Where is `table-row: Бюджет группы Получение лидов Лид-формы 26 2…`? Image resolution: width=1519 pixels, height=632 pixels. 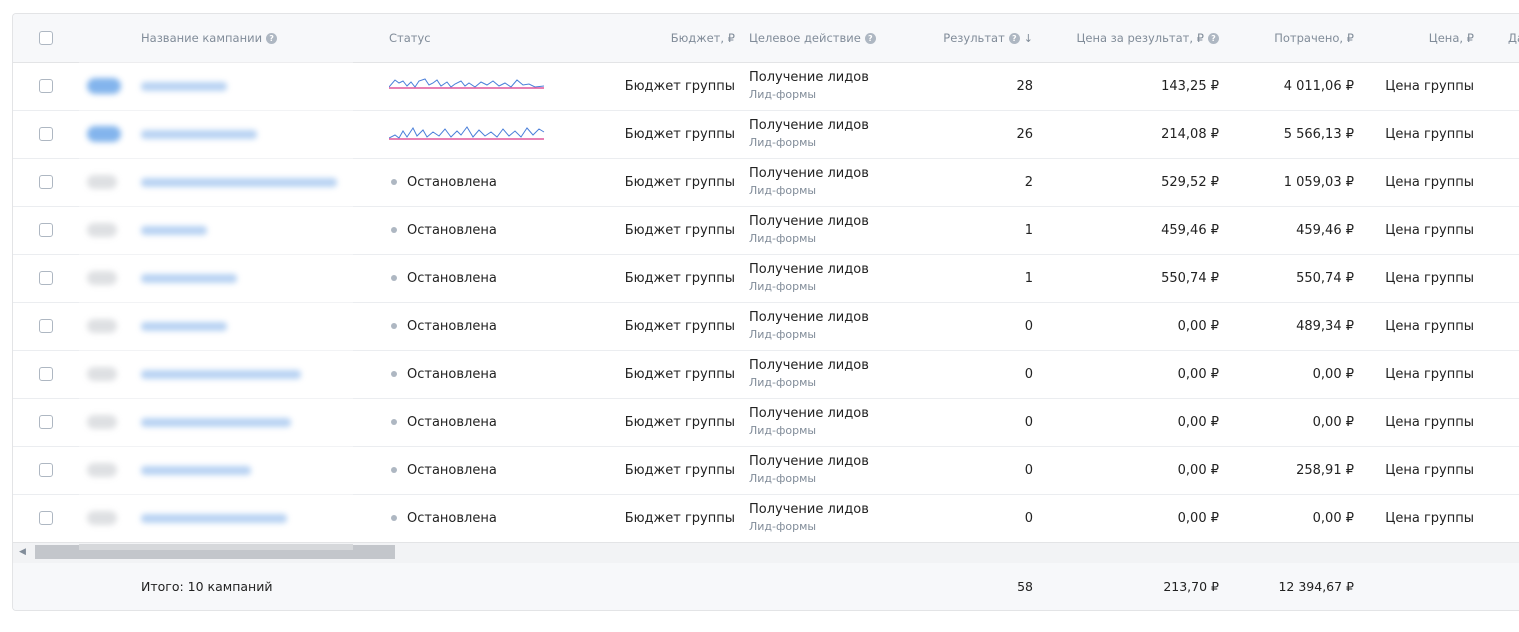 table-row: Бюджет группы Получение лидов Лид-формы 26 2… is located at coordinates (766, 134).